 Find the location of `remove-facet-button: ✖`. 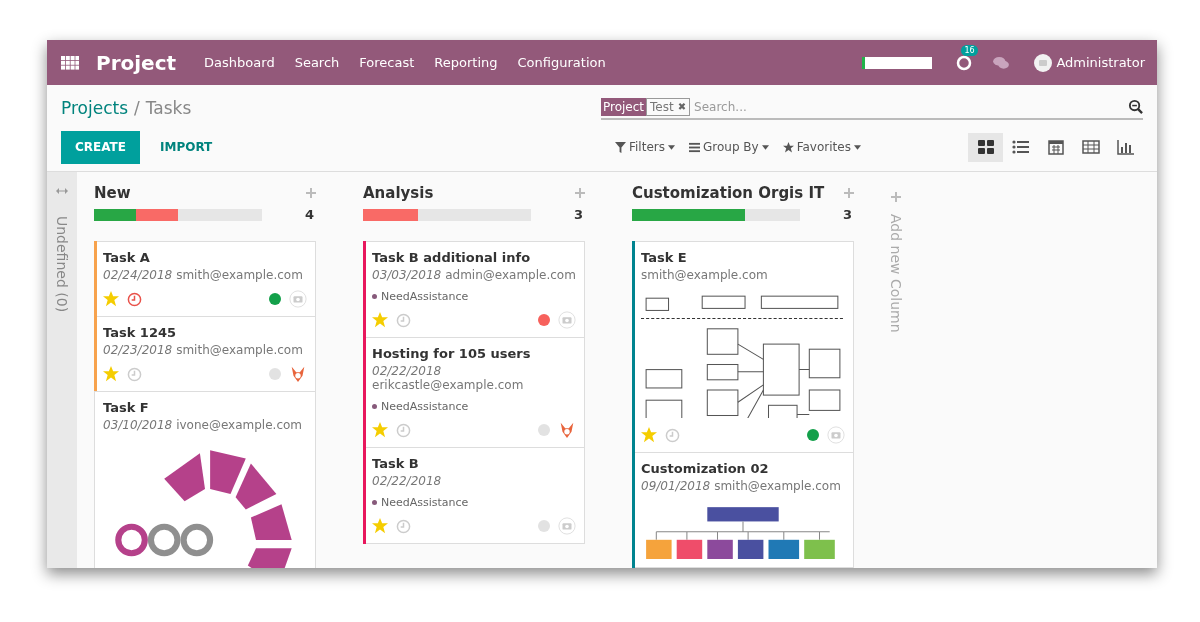

remove-facet-button: ✖ is located at coordinates (683, 106).